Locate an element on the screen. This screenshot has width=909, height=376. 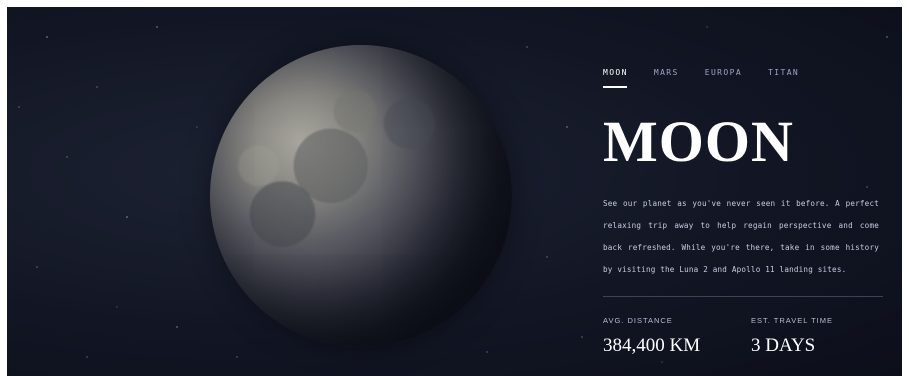
travel-time-label: EST. TRAVEL TIME is located at coordinates (792, 320).